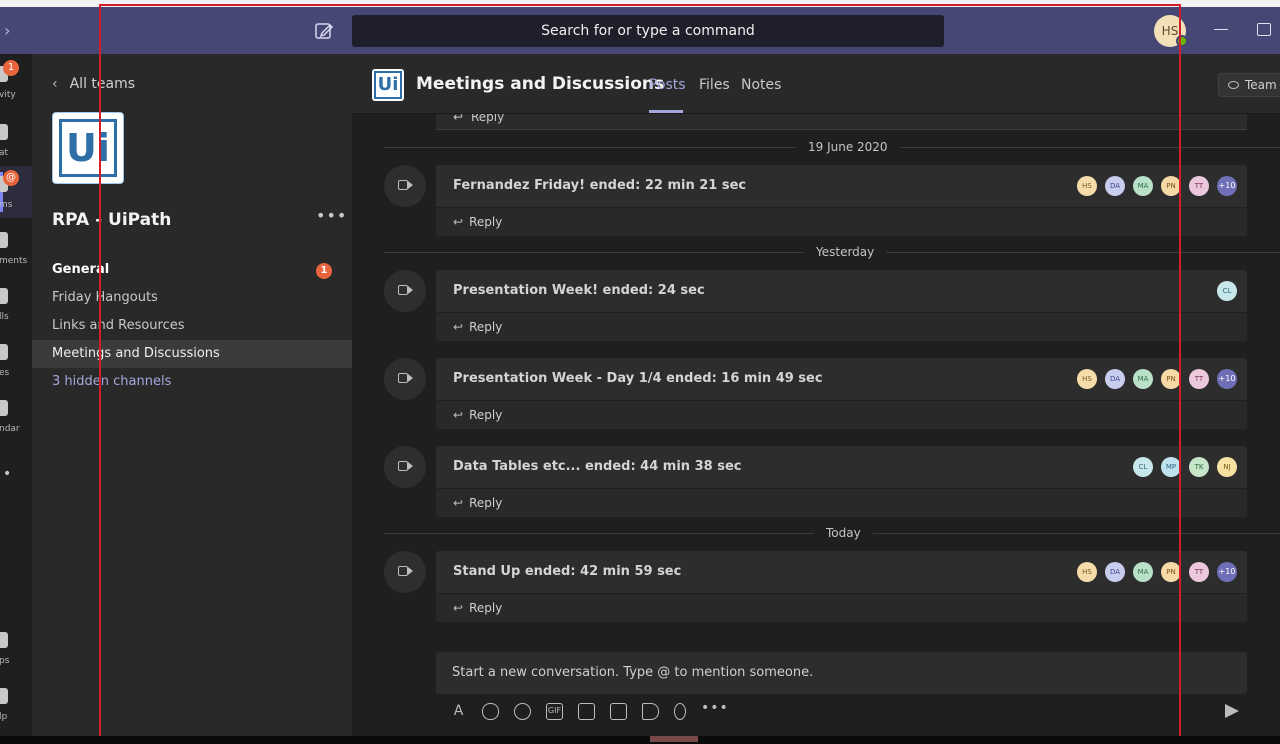 This screenshot has height=744, width=1280. I want to click on stream-icon, so click(650, 711).